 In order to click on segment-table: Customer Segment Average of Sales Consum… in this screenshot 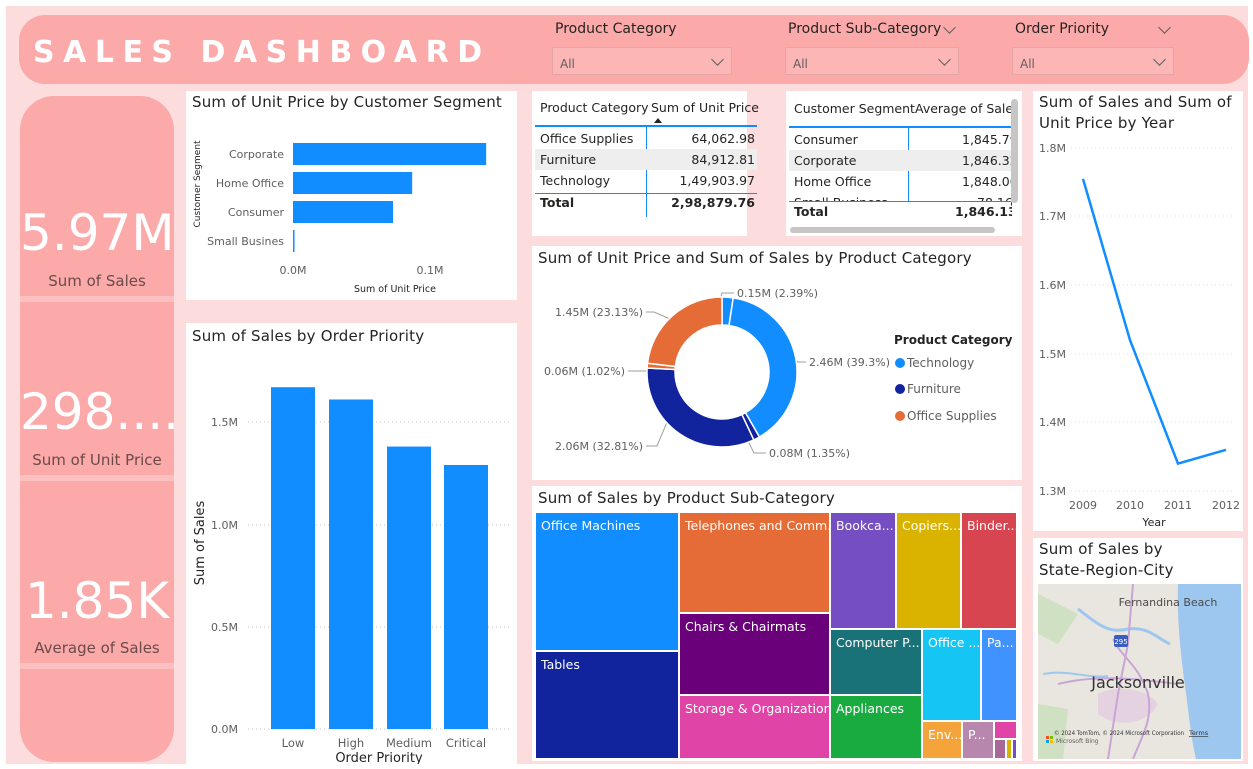, I will do `click(904, 163)`.